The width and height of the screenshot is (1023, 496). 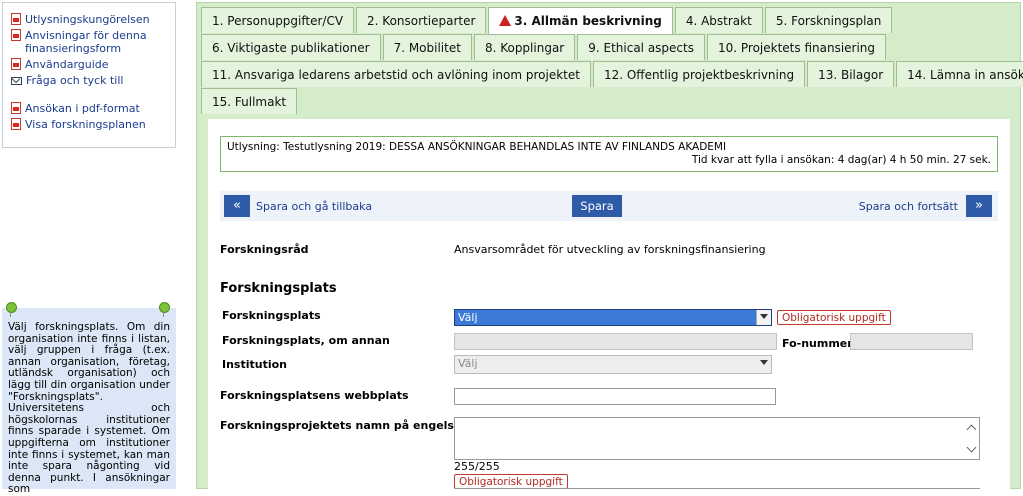 I want to click on institution-select: Välj, so click(x=613, y=364).